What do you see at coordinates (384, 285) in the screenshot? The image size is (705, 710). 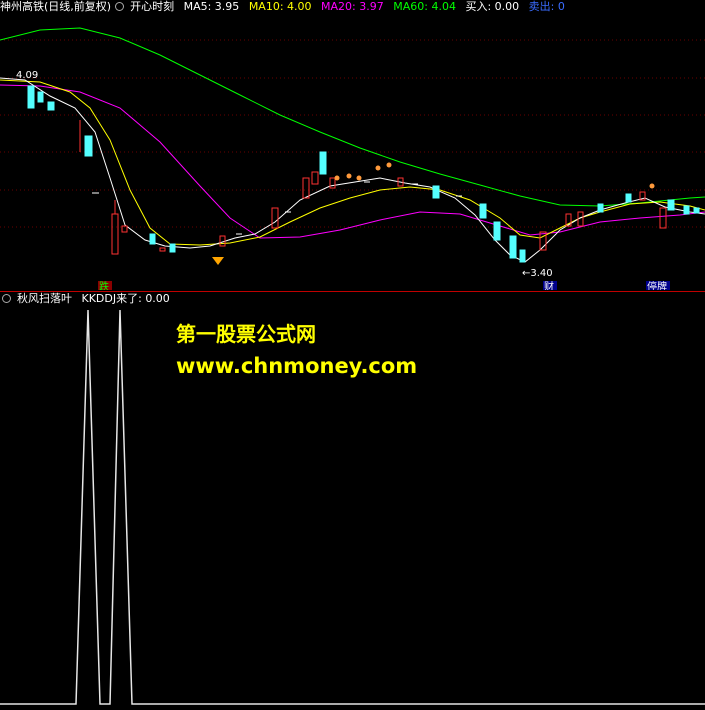 I see `event-tags: 跌 财 停牌` at bounding box center [384, 285].